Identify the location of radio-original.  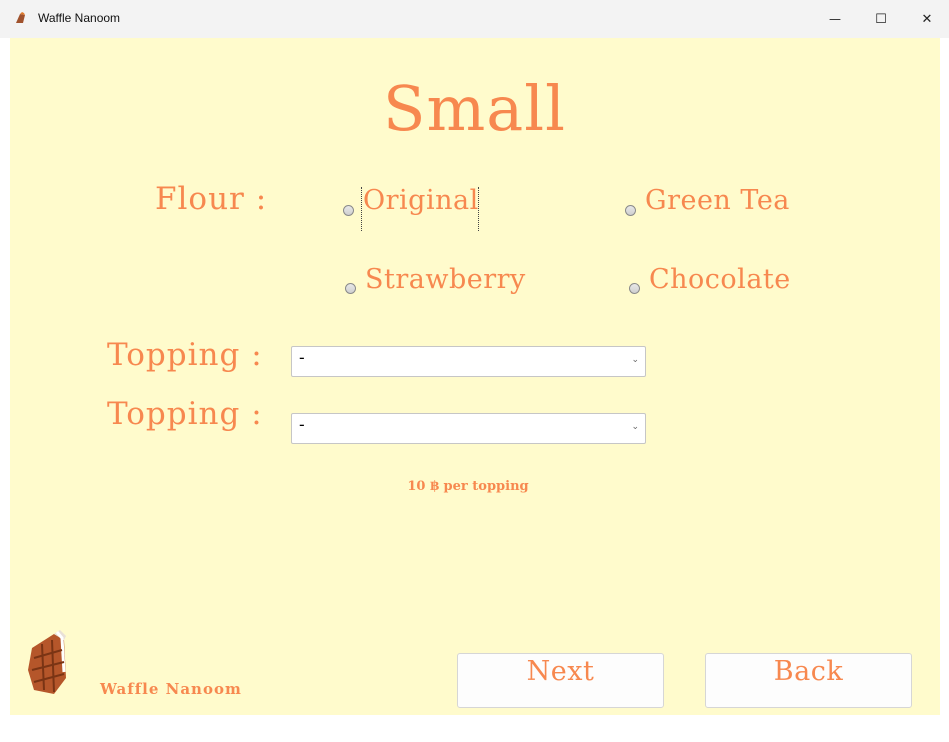
(348, 210).